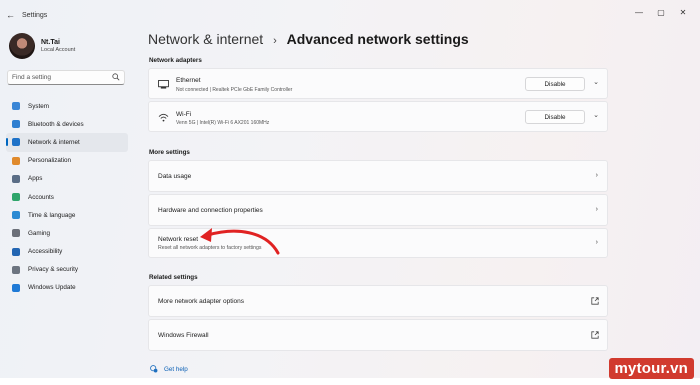  What do you see at coordinates (163, 117) in the screenshot?
I see `wifi-signal-icon` at bounding box center [163, 117].